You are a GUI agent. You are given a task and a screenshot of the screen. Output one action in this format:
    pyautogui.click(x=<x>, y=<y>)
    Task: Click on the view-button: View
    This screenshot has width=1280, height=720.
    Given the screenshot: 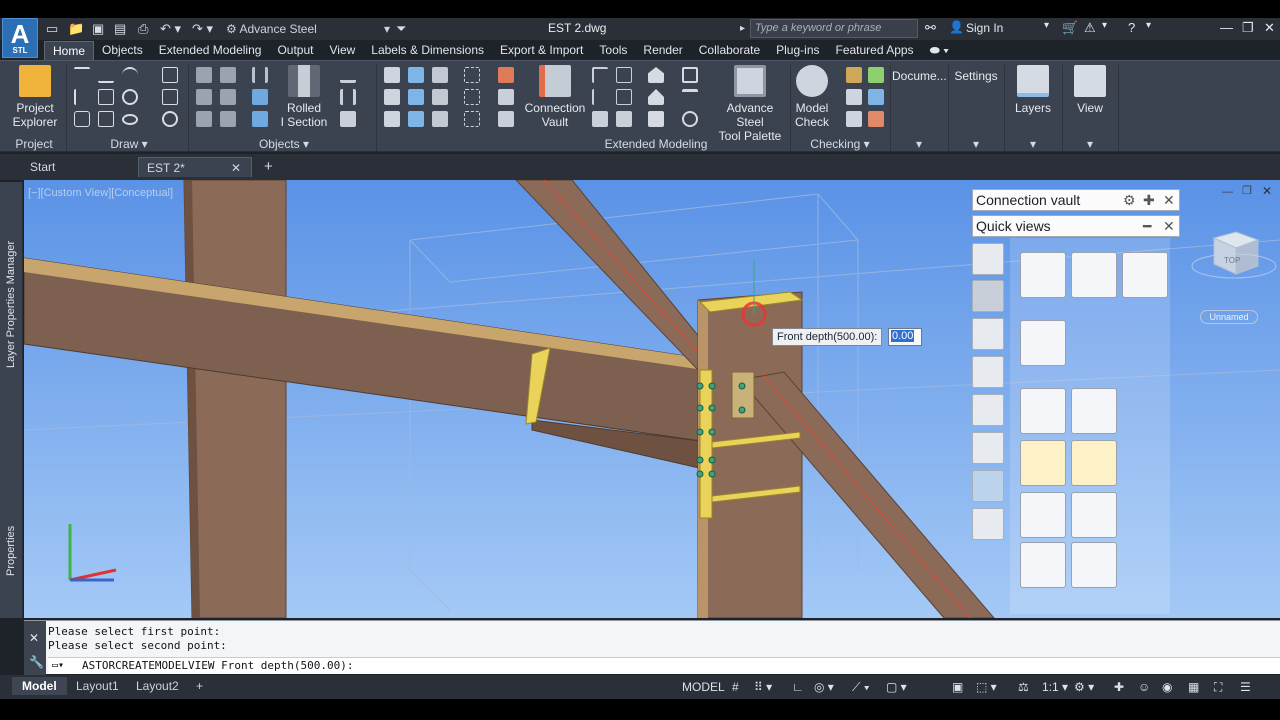 What is the action you would take?
    pyautogui.click(x=1090, y=90)
    